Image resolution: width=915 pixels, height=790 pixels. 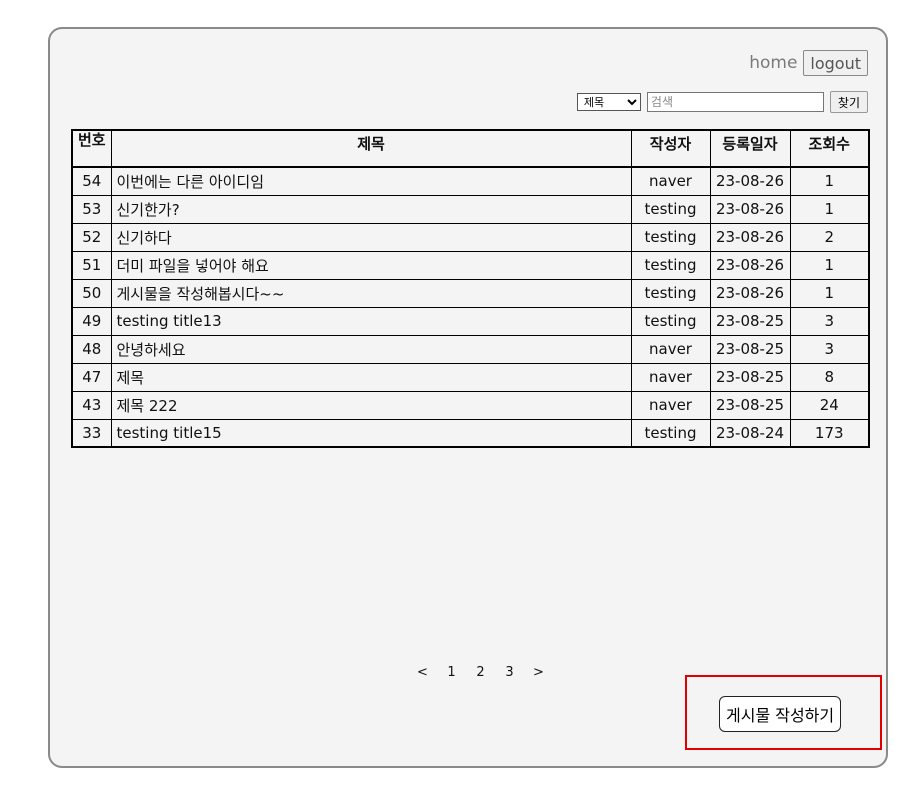 I want to click on row-title-link: 안녕하세요, so click(x=371, y=349).